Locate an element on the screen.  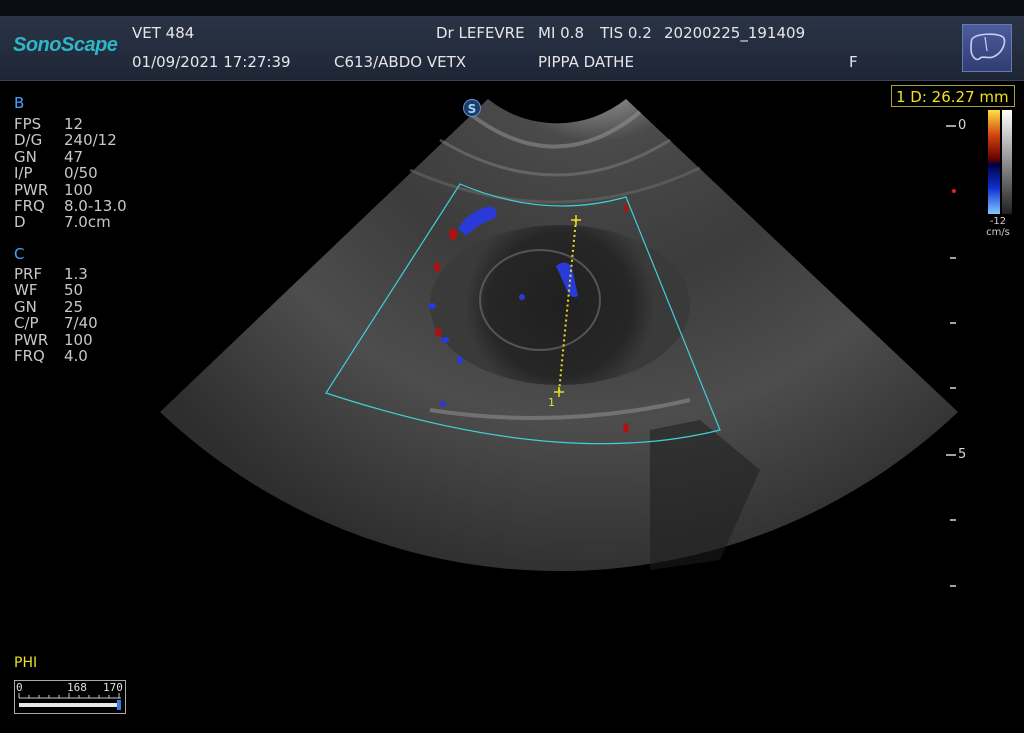
param-key: WF is located at coordinates (26, 290).